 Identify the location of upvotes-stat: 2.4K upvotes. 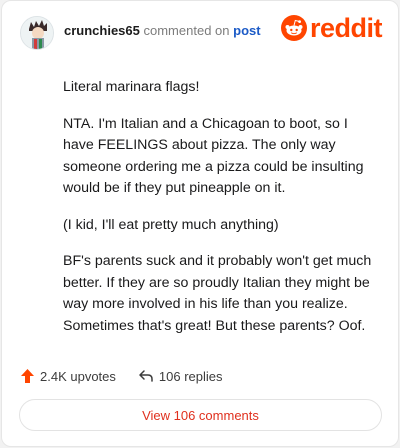
(68, 376).